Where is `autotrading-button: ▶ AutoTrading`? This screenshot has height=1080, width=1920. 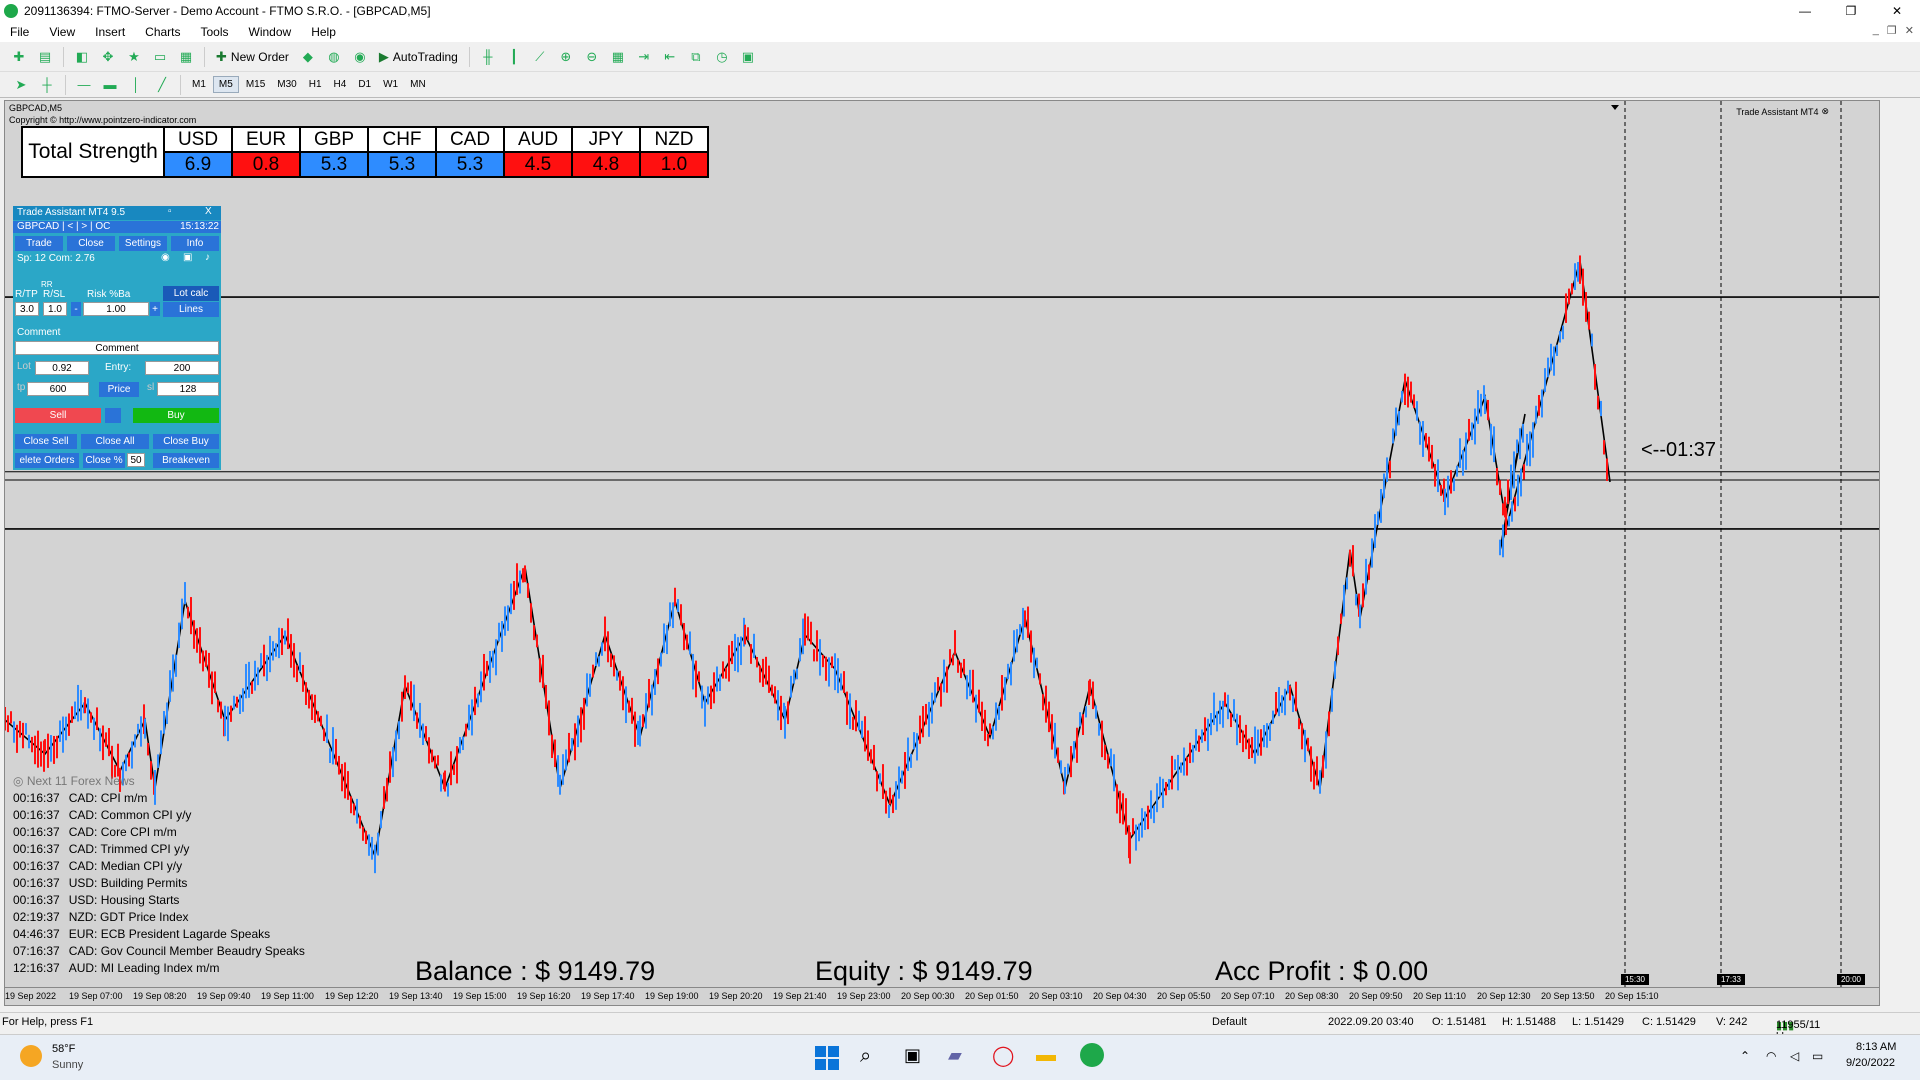 autotrading-button: ▶ AutoTrading is located at coordinates (418, 57).